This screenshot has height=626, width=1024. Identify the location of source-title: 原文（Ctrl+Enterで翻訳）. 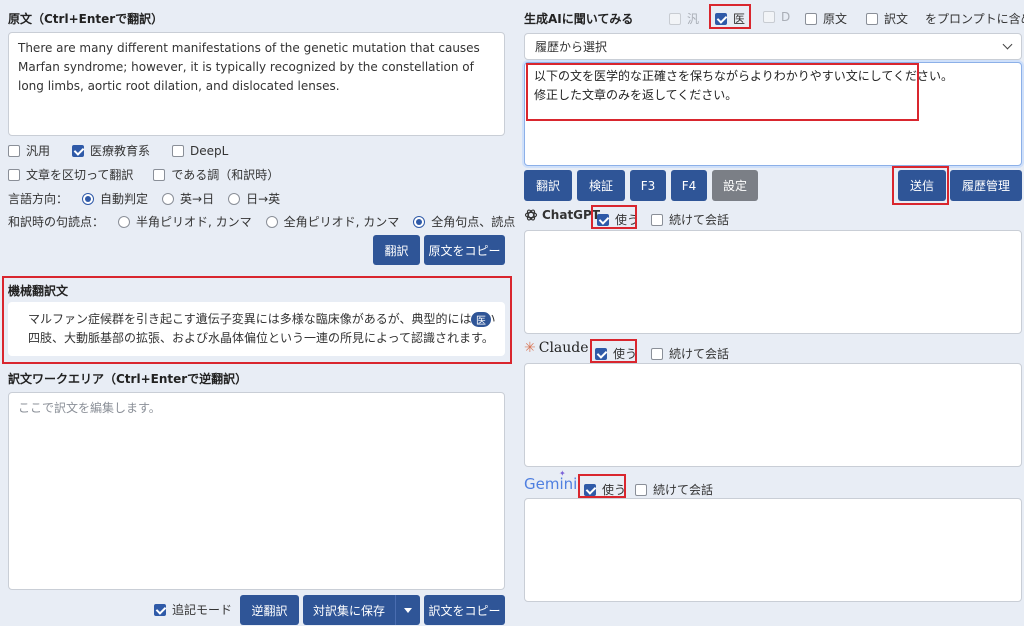
(86, 19).